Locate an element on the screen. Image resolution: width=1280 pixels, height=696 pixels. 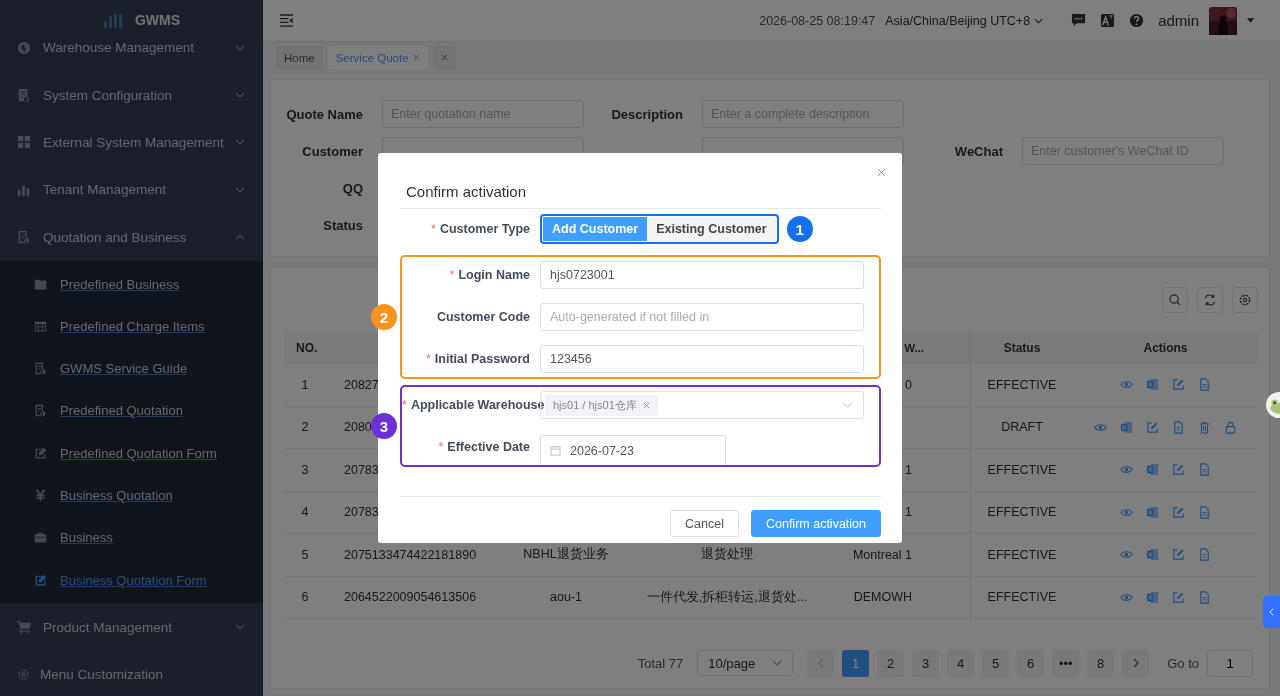
form-label: * Effective Date is located at coordinates (484, 447).